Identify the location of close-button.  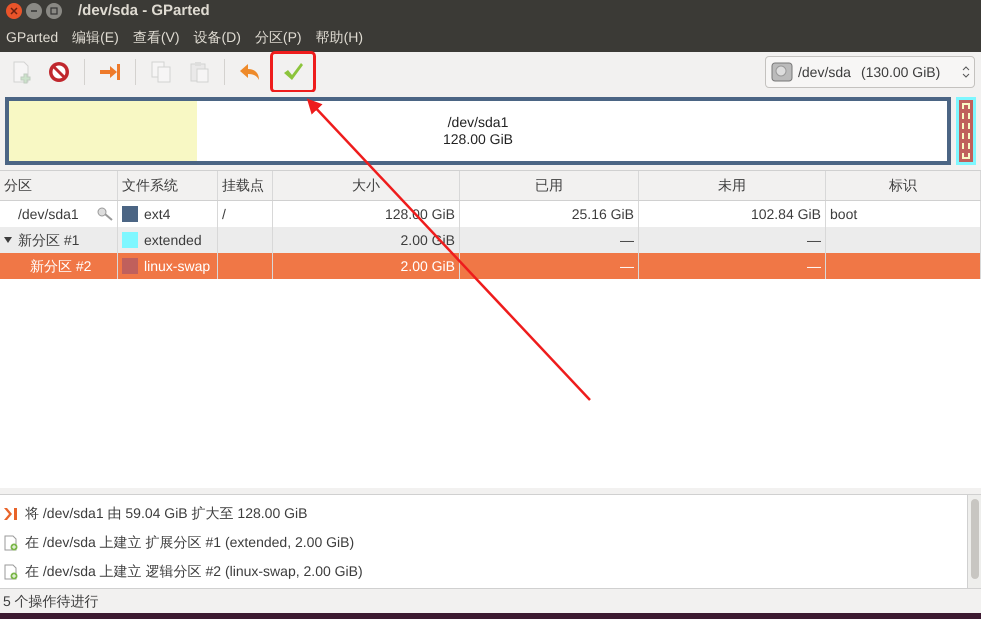
(14, 11).